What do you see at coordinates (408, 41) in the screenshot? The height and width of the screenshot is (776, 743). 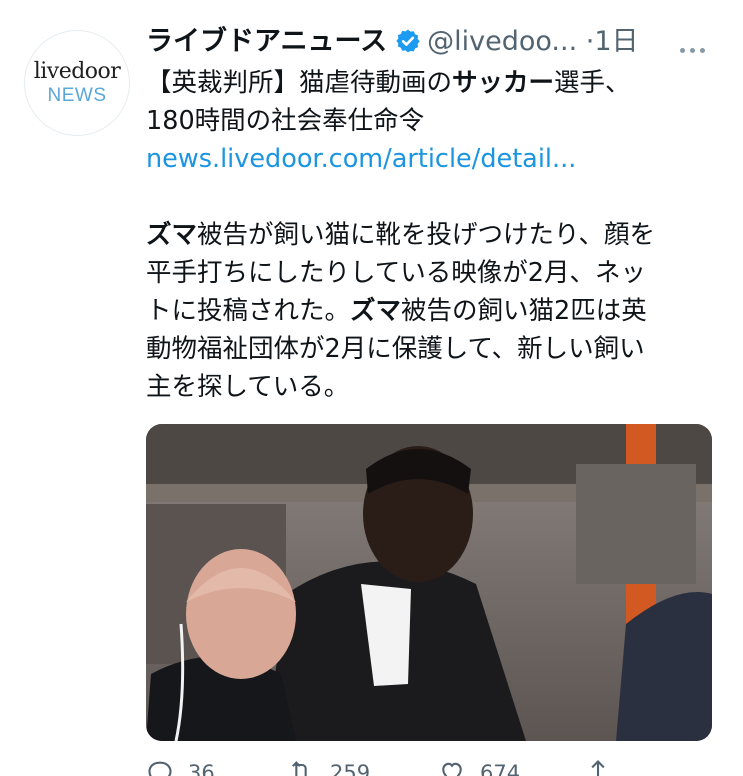 I see `verified-badge-icon` at bounding box center [408, 41].